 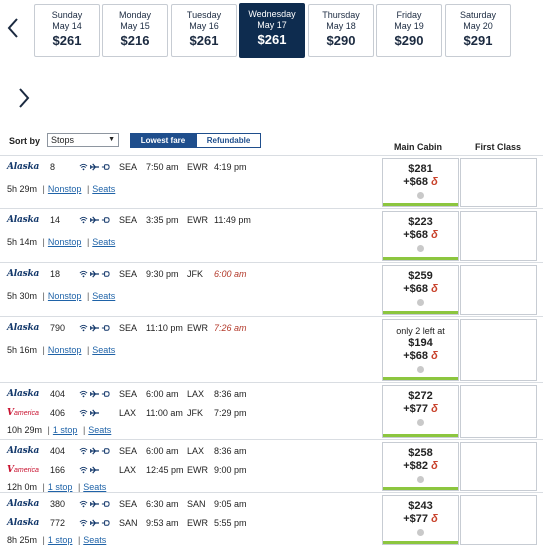 What do you see at coordinates (162, 451) in the screenshot?
I see `departure-time: 6:00 am` at bounding box center [162, 451].